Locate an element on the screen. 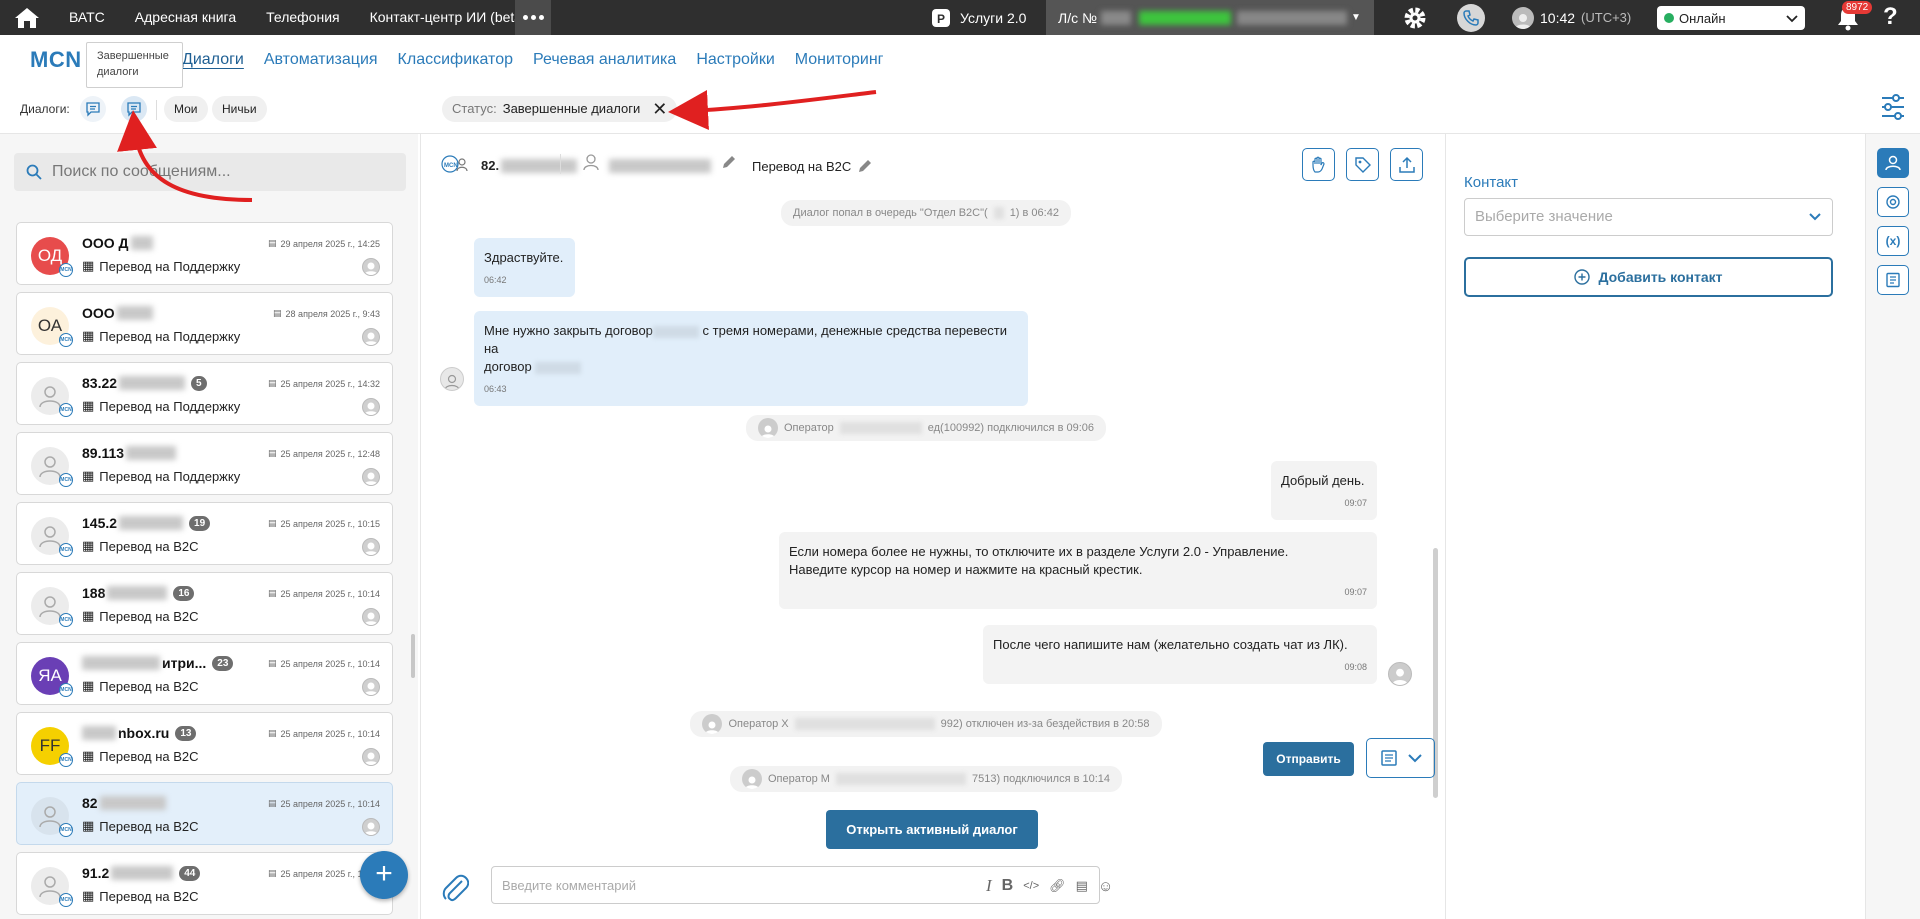 Image resolution: width=1920 pixels, height=919 pixels. finished-dialogs-filter is located at coordinates (134, 109).